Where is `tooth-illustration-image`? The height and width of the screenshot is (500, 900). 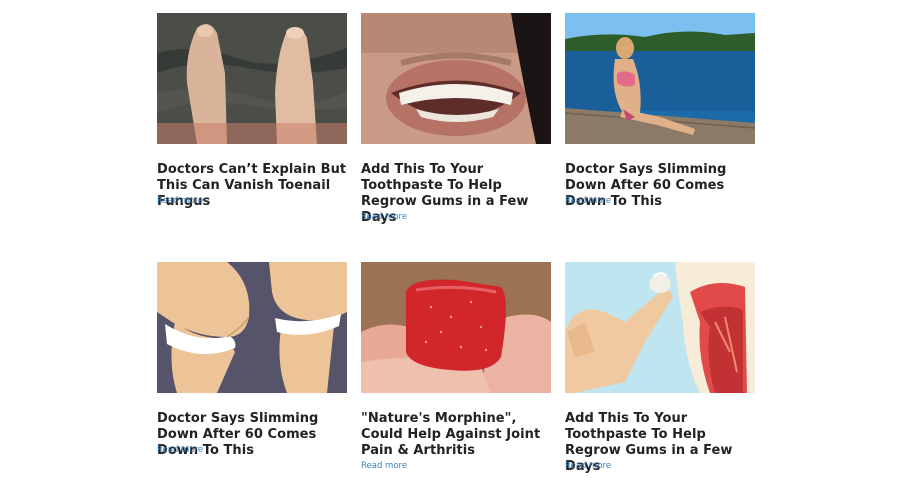 tooth-illustration-image is located at coordinates (660, 327).